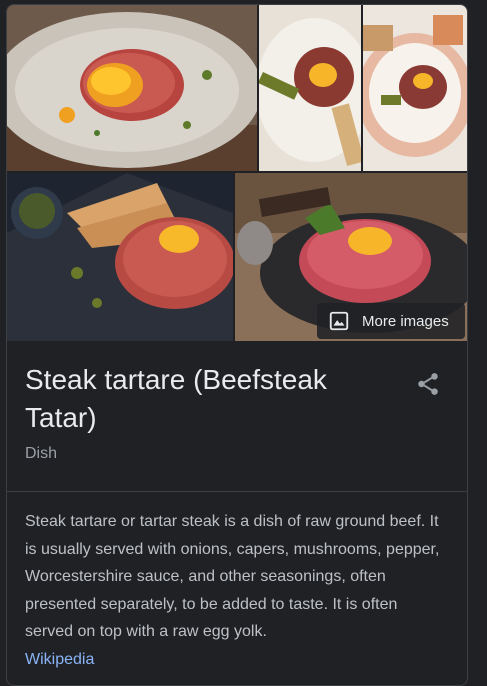  Describe the element at coordinates (59, 659) in the screenshot. I see `wikipedia-link: Wikipedia` at that location.